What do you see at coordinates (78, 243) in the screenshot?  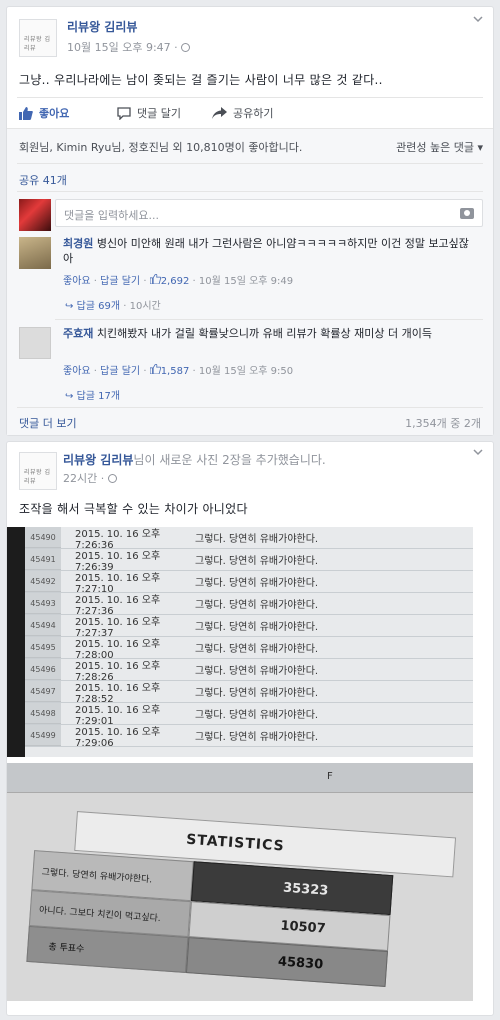 I see `commenter-name: 최경원` at bounding box center [78, 243].